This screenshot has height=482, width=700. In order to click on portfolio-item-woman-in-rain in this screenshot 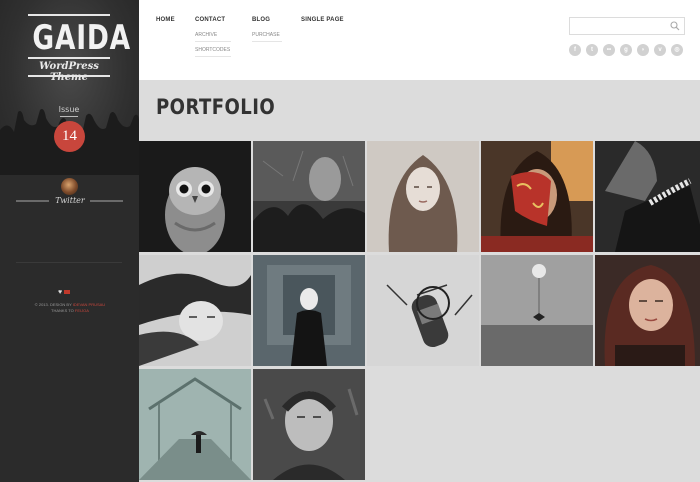, I will do `click(309, 424)`.